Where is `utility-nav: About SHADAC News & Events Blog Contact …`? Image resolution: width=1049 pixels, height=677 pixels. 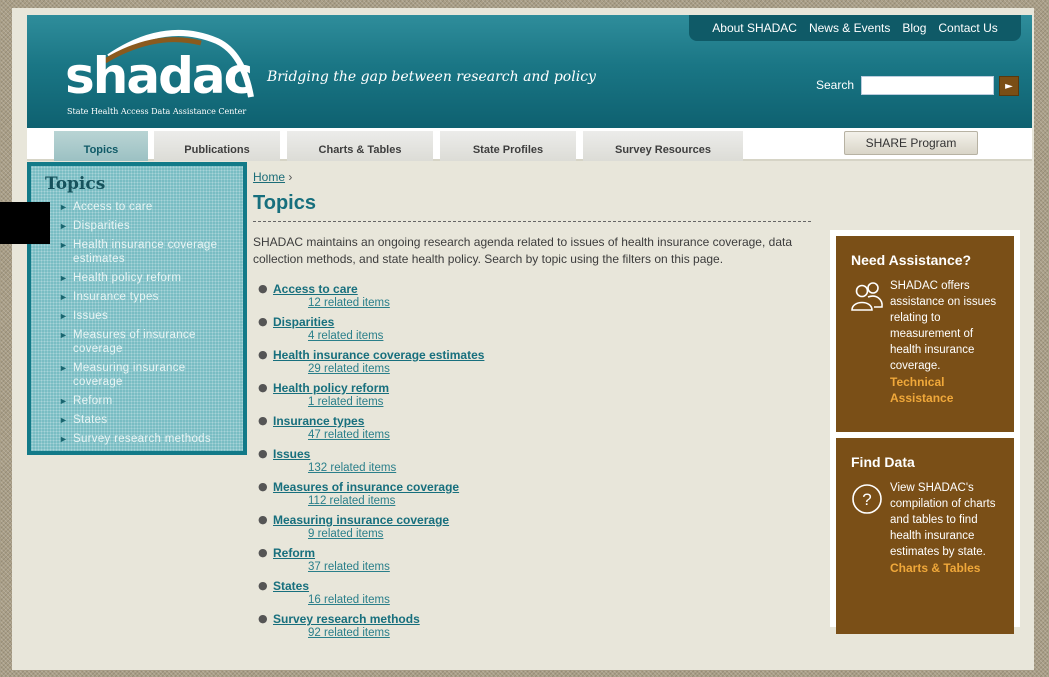 utility-nav: About SHADAC News & Events Blog Contact … is located at coordinates (855, 28).